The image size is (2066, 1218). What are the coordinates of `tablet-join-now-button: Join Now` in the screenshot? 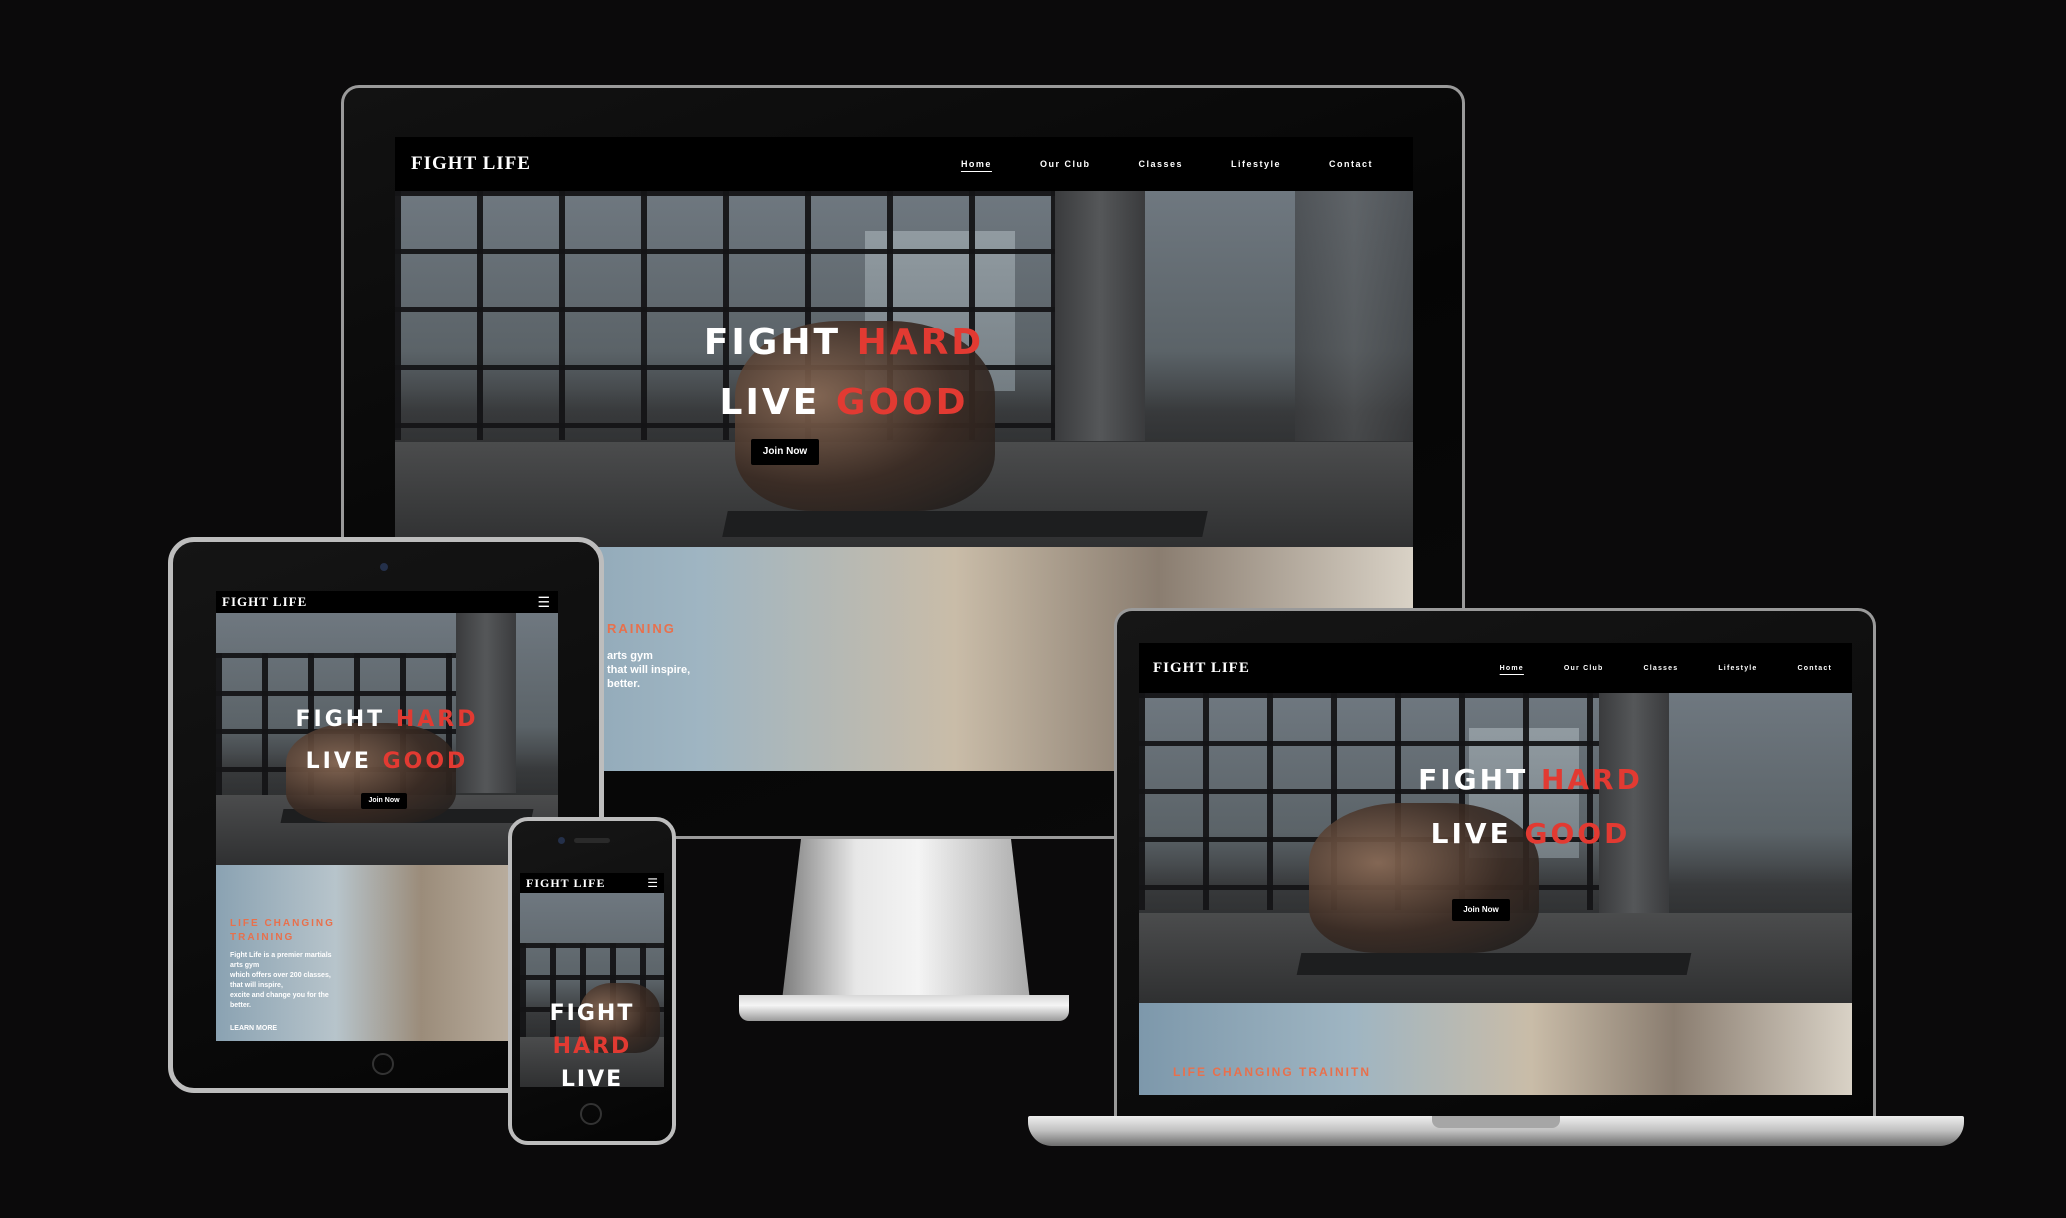 It's located at (384, 801).